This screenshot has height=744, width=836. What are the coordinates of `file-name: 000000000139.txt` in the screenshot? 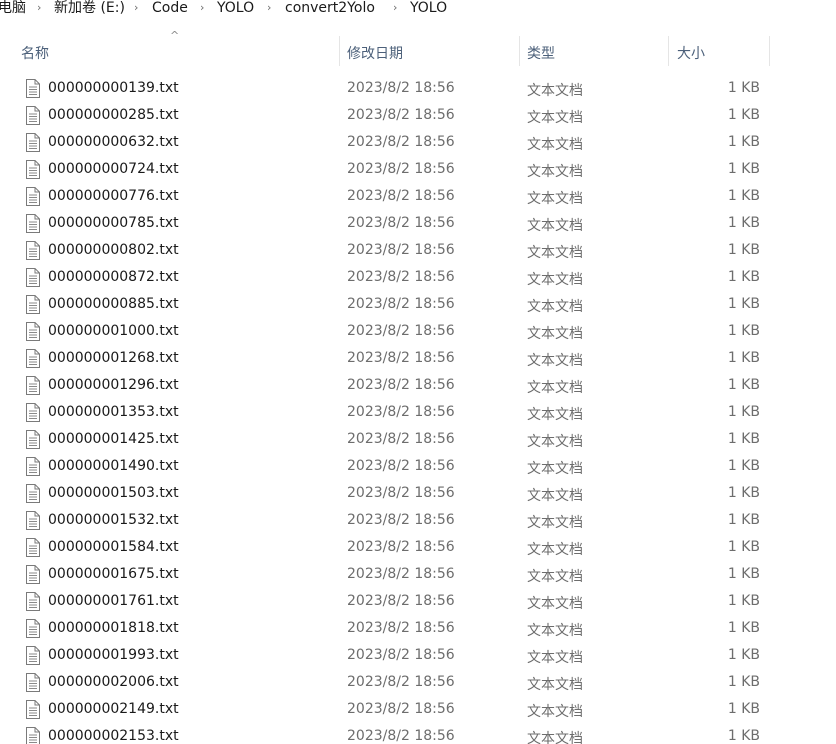 It's located at (113, 88).